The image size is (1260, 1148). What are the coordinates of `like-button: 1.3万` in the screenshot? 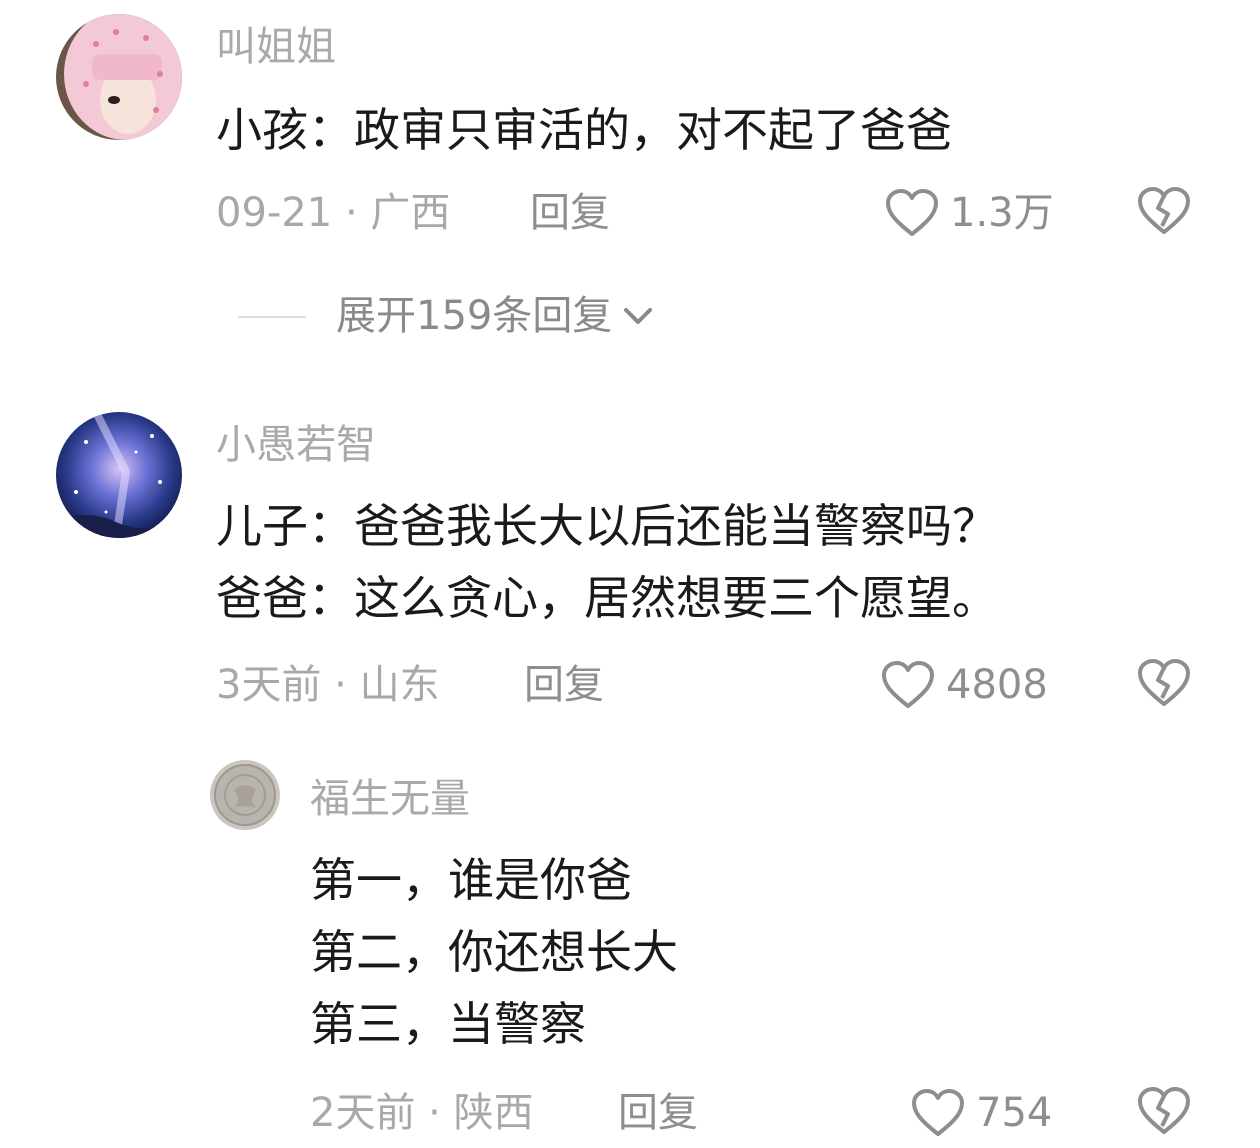 It's located at (969, 213).